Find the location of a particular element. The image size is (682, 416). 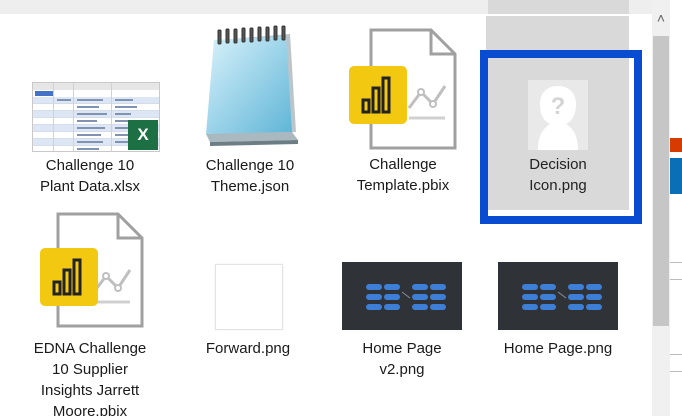

blank-image-icon is located at coordinates (249, 297).